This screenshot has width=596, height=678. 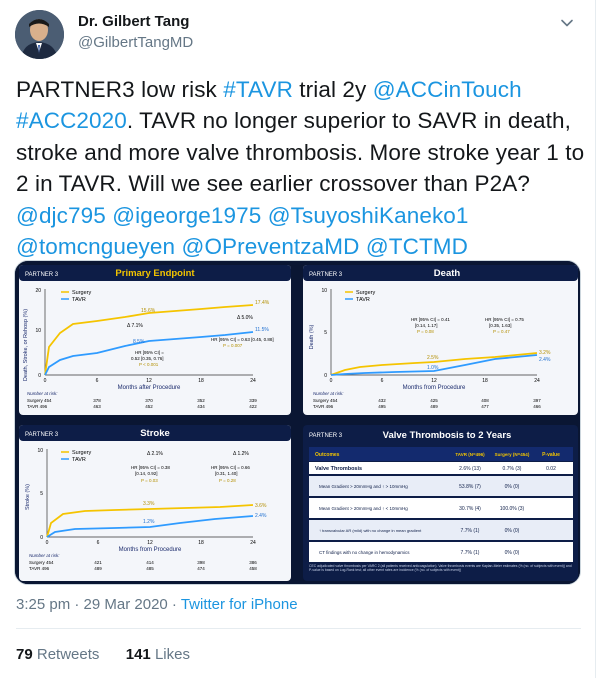 What do you see at coordinates (149, 352) in the screenshot?
I see `hazard-ratio: HR [95% CI] =` at bounding box center [149, 352].